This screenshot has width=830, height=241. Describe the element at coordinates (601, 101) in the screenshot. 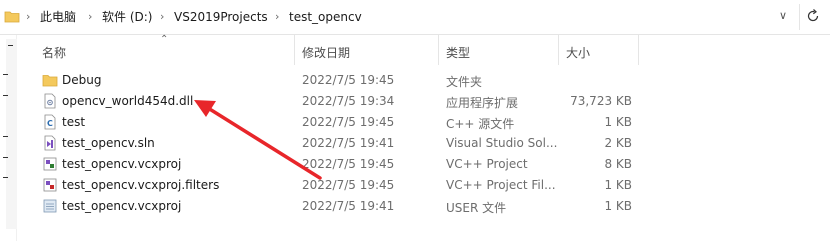

I see `file-size: 73,723 KB` at that location.